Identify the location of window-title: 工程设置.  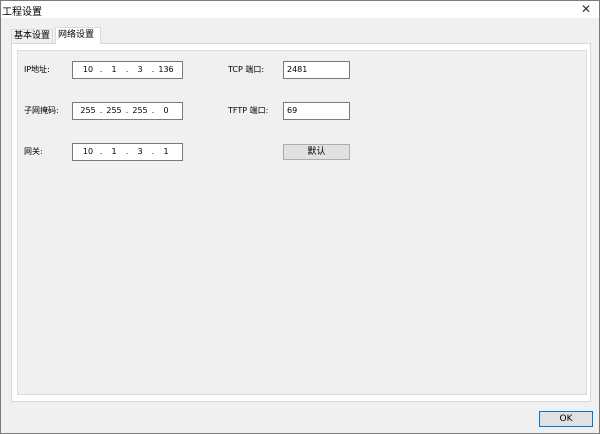
(22, 12).